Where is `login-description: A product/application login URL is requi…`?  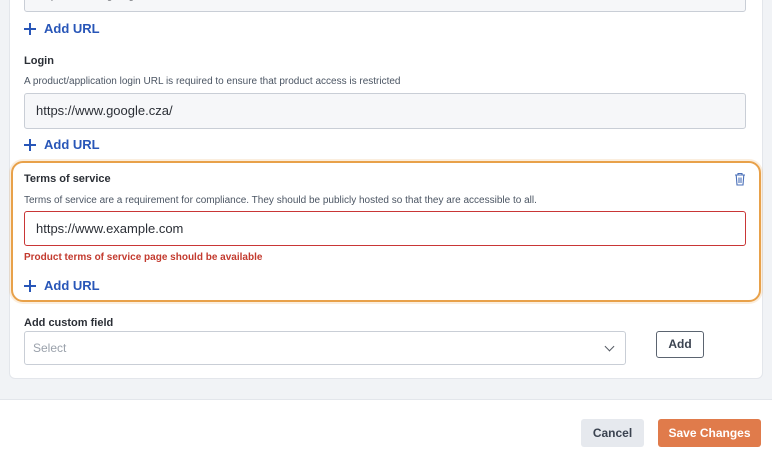 login-description: A product/application login URL is requi… is located at coordinates (212, 81).